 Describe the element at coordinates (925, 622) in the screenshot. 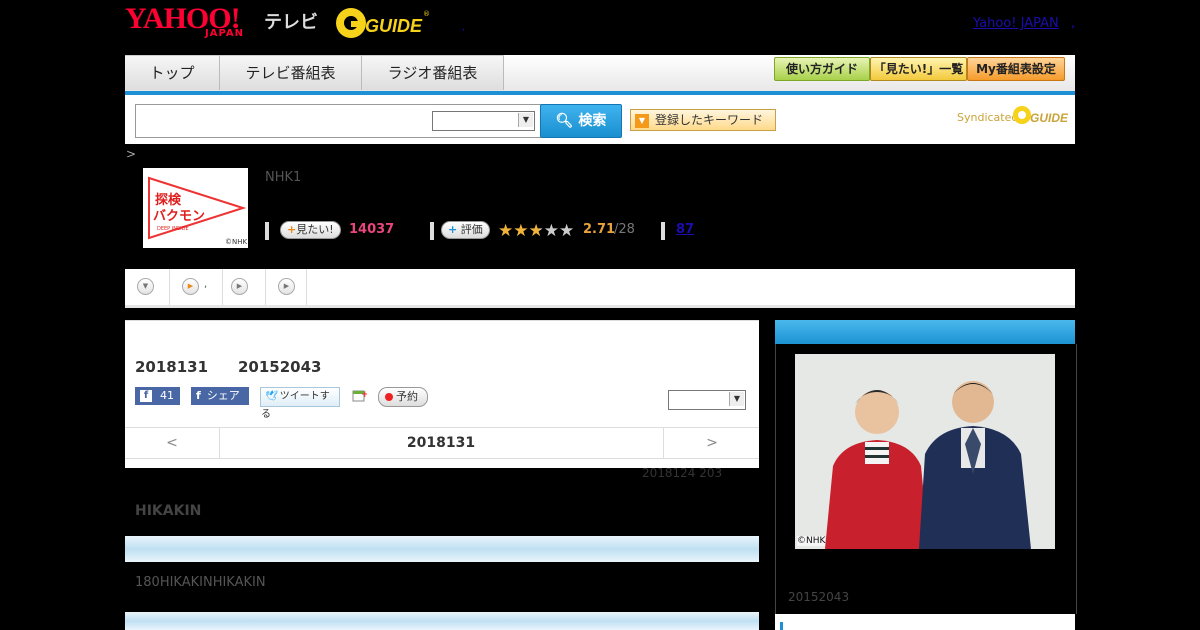

I see `sidebar-footer` at that location.